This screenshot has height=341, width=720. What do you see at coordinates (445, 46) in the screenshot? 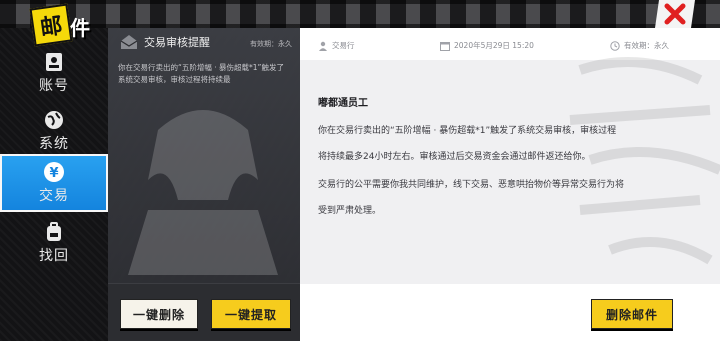
I see `calendar-icon` at bounding box center [445, 46].